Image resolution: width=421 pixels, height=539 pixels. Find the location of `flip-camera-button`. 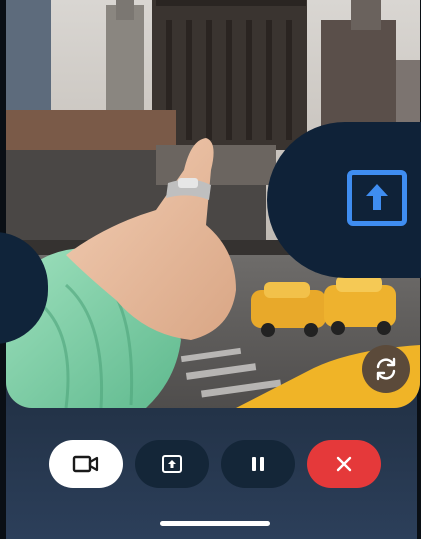

flip-camera-button is located at coordinates (386, 369).